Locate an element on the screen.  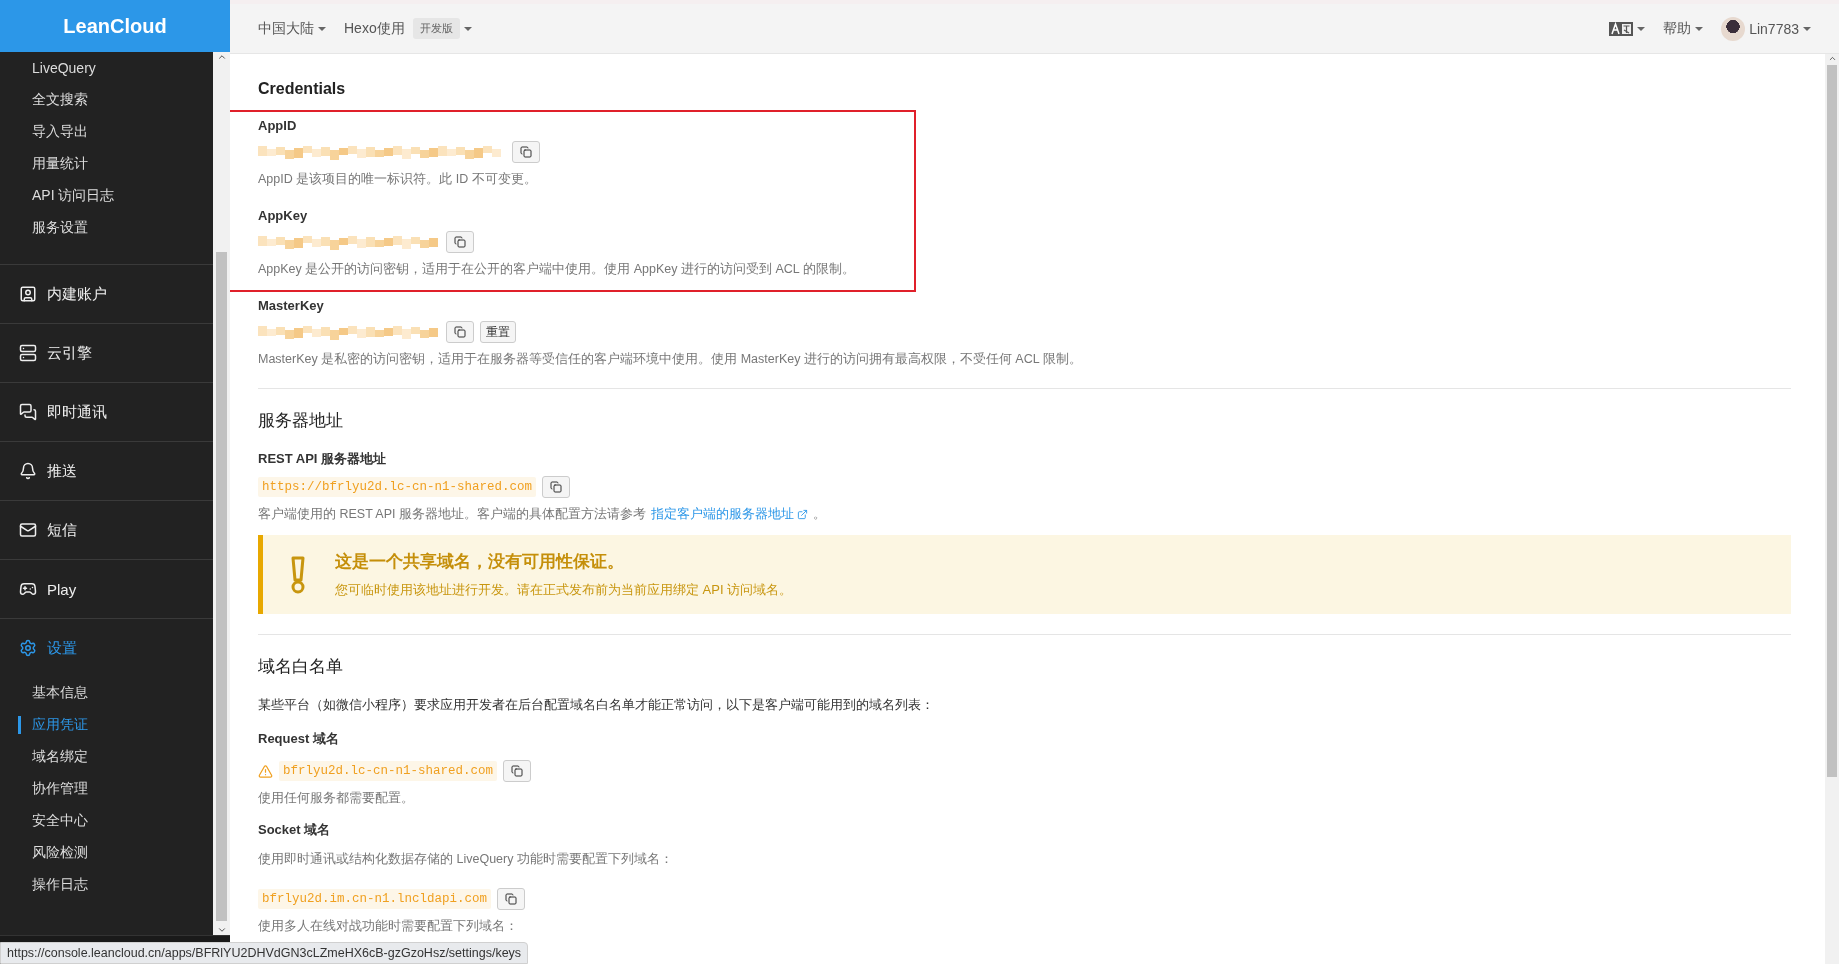
user-menu: Lin7783 is located at coordinates (1766, 28).